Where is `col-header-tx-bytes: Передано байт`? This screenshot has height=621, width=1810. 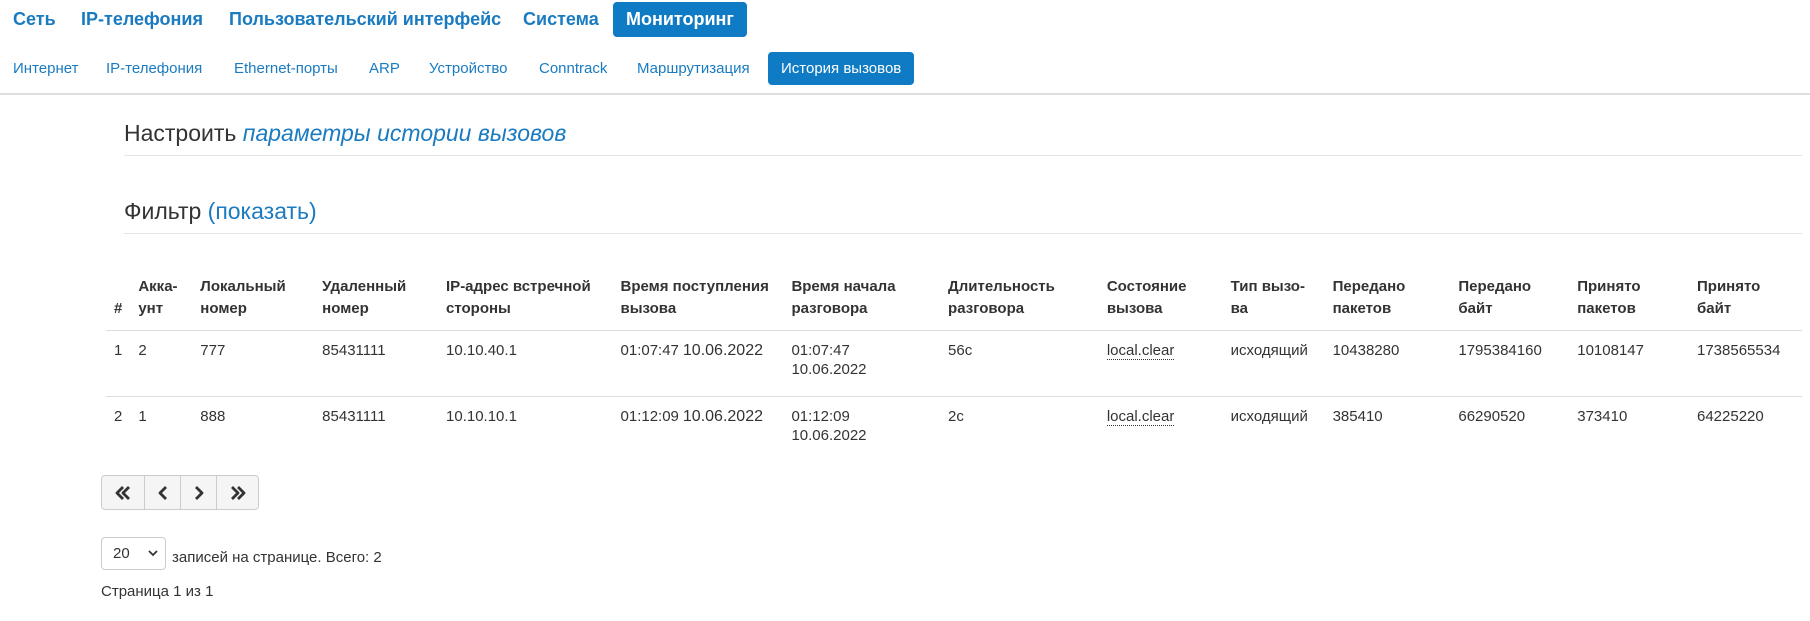 col-header-tx-bytes: Передано байт is located at coordinates (1510, 299).